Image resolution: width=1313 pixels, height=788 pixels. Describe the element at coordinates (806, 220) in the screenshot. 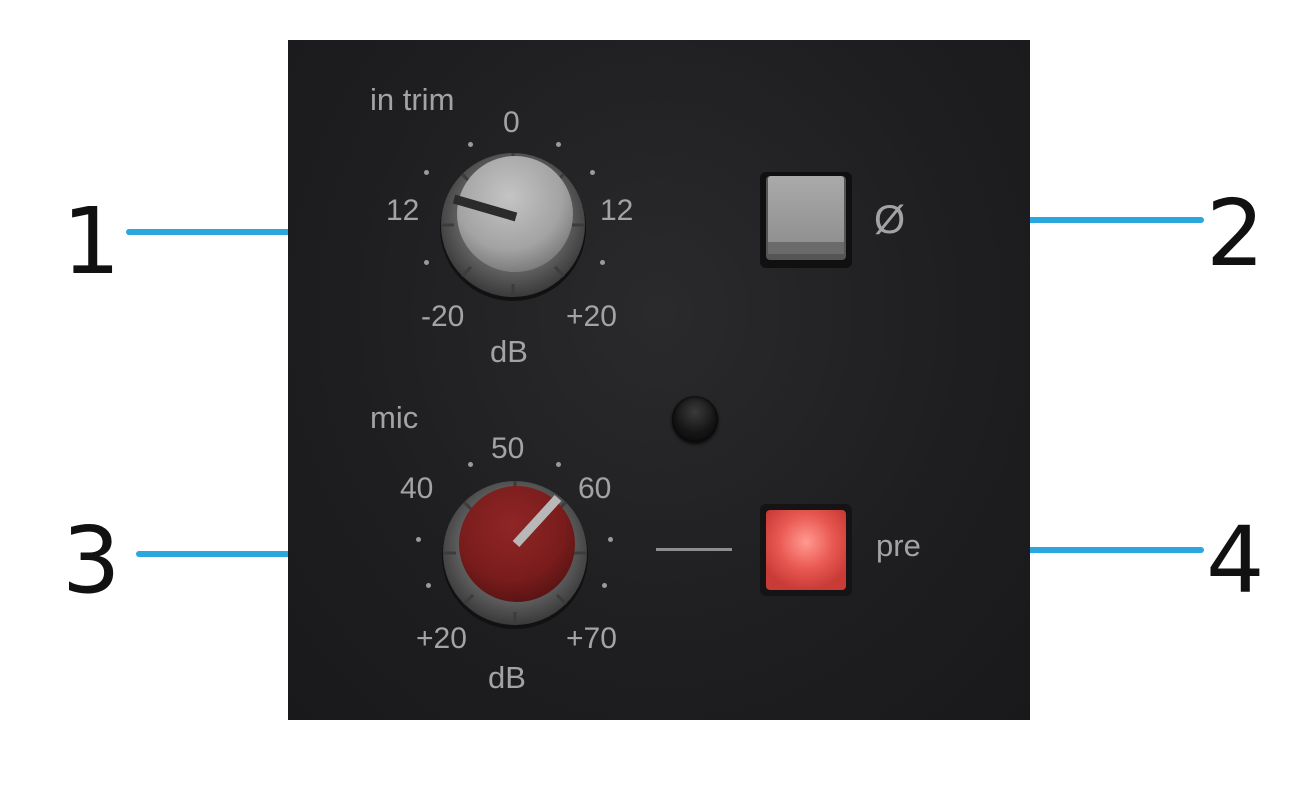

I see `phase-invert-button` at that location.